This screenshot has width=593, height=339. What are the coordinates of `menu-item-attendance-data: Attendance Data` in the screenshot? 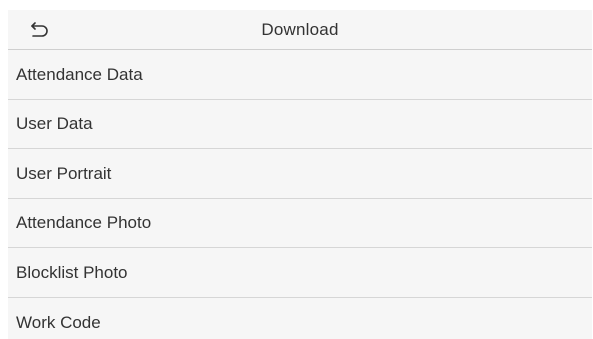 It's located at (300, 75).